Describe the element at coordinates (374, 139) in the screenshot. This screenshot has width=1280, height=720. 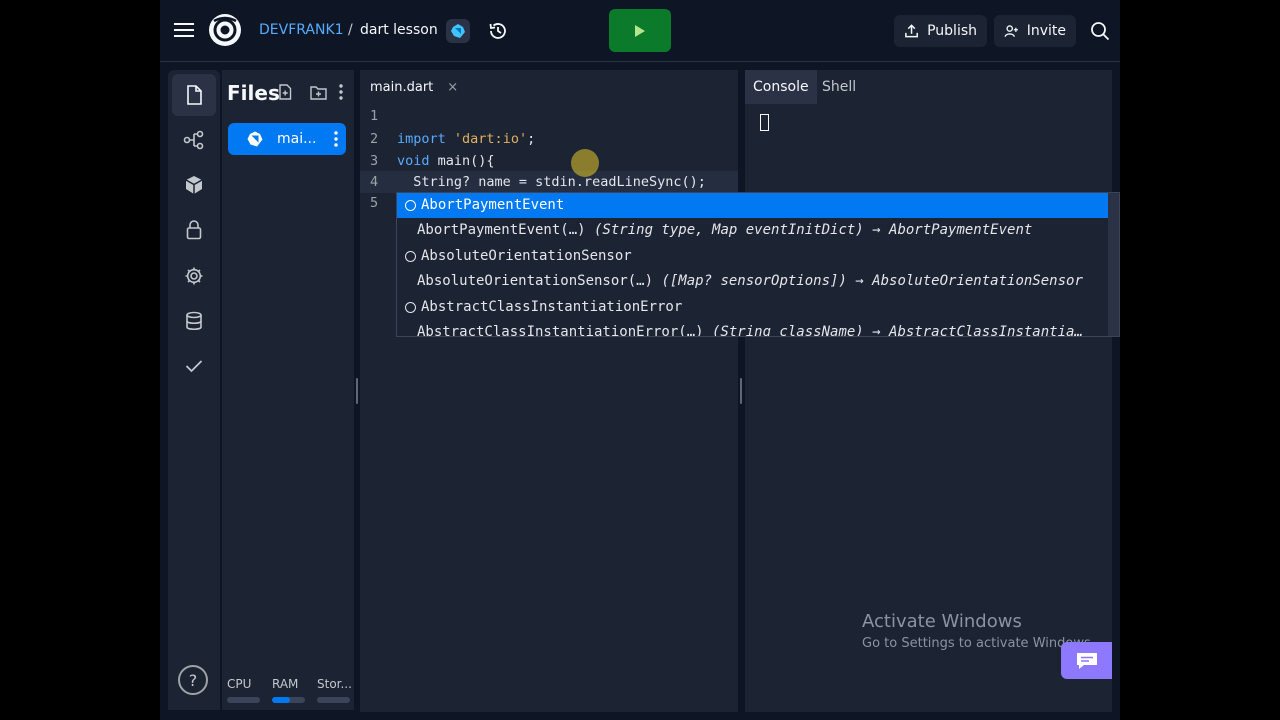
I see `line-number: 2` at that location.